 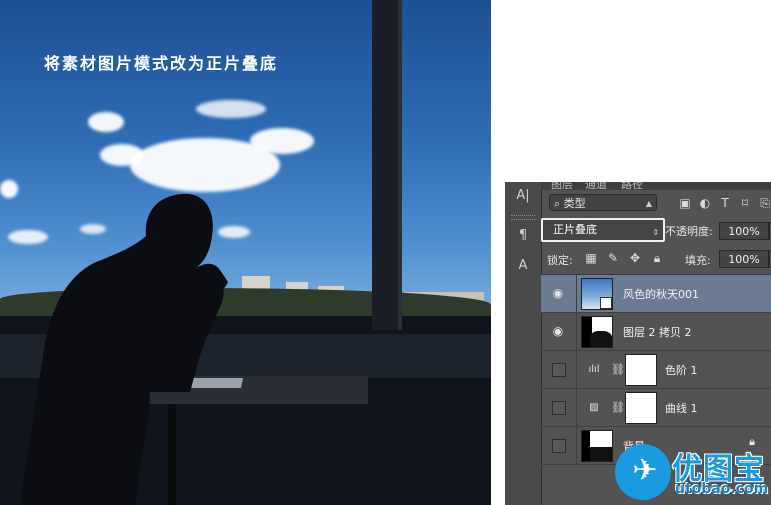 I want to click on opacity-label: 不透明度:, so click(x=689, y=231).